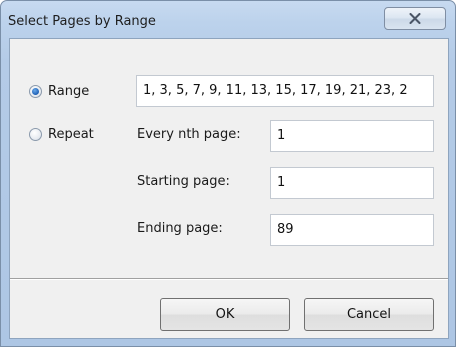 This screenshot has width=458, height=349. What do you see at coordinates (352, 183) in the screenshot?
I see `starting-page-input: 1` at bounding box center [352, 183].